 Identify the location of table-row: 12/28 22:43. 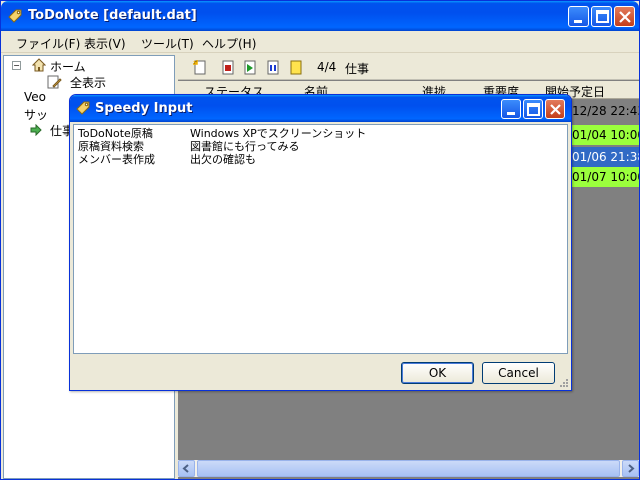
(604, 111).